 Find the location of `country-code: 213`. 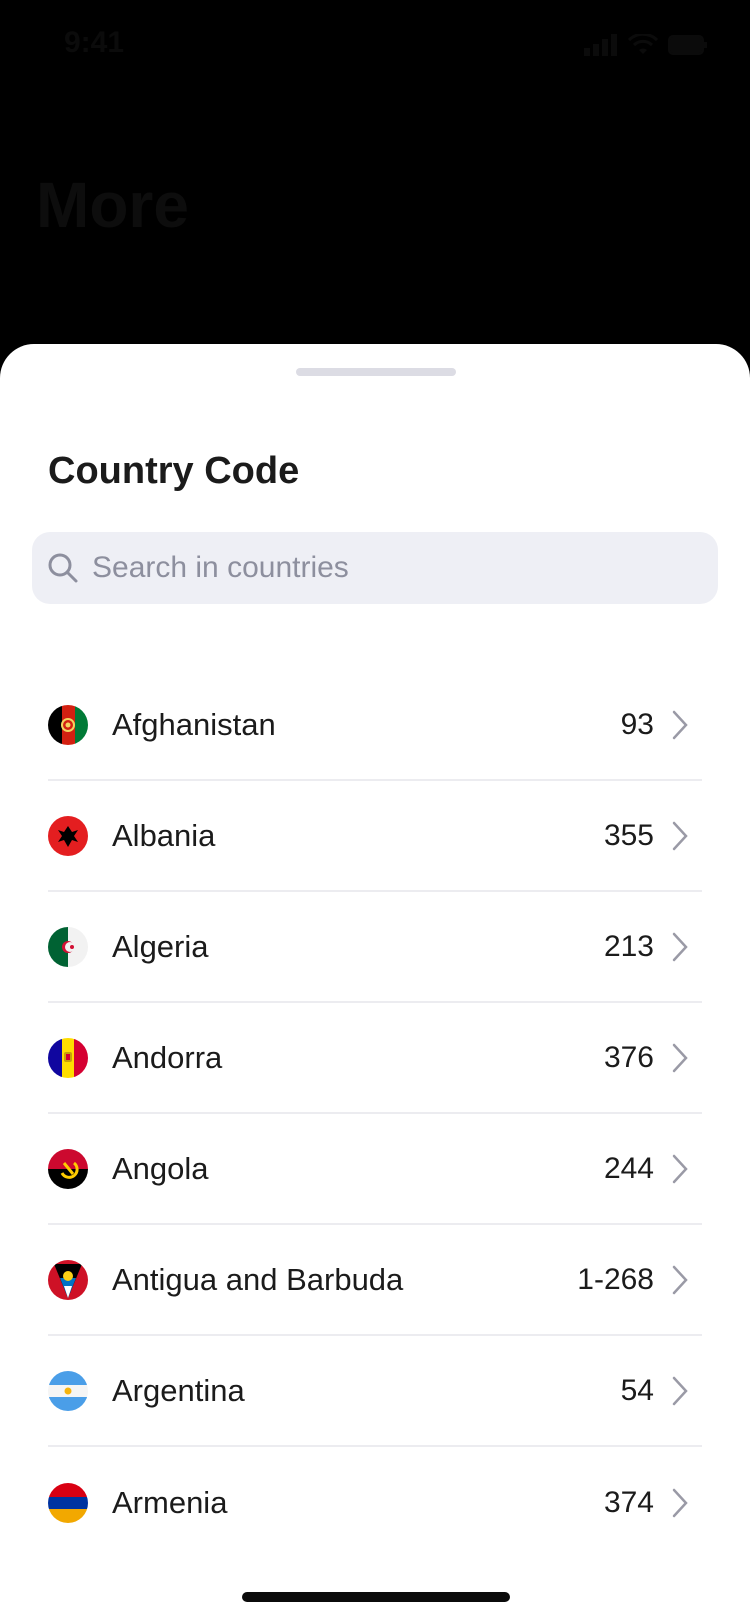

country-code: 213 is located at coordinates (628, 946).